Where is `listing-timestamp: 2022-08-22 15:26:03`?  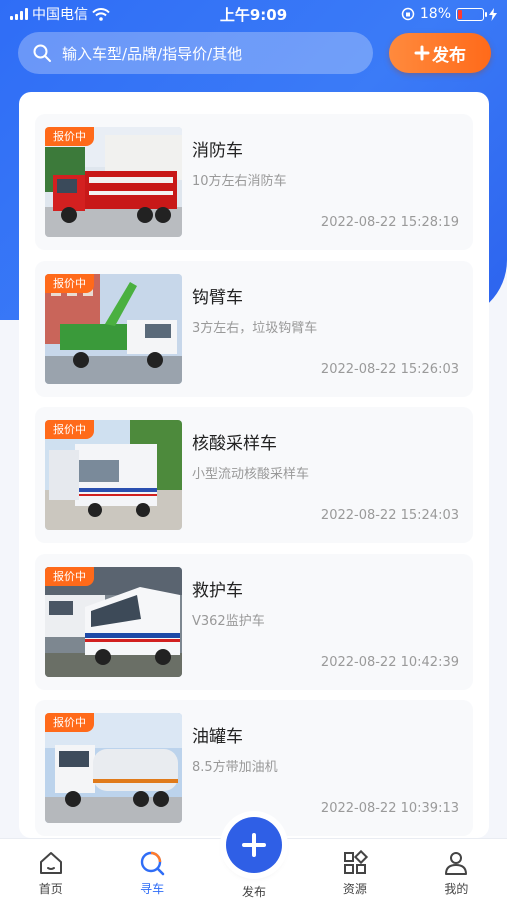 listing-timestamp: 2022-08-22 15:26:03 is located at coordinates (389, 369).